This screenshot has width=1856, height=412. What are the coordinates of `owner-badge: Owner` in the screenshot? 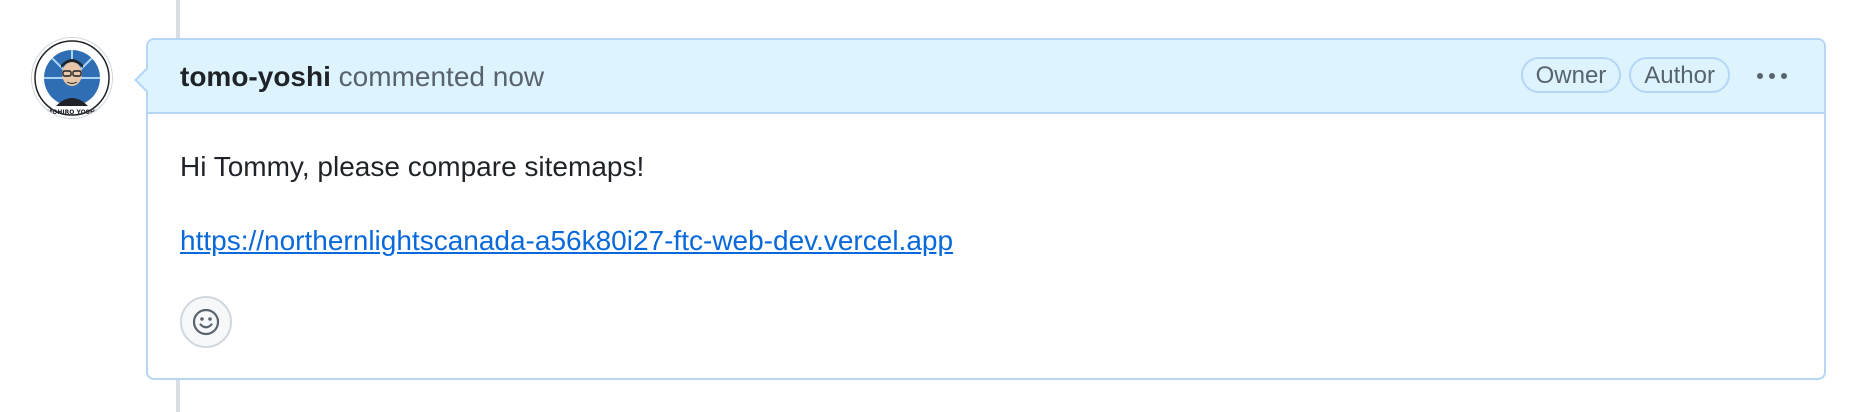 It's located at (1571, 75).